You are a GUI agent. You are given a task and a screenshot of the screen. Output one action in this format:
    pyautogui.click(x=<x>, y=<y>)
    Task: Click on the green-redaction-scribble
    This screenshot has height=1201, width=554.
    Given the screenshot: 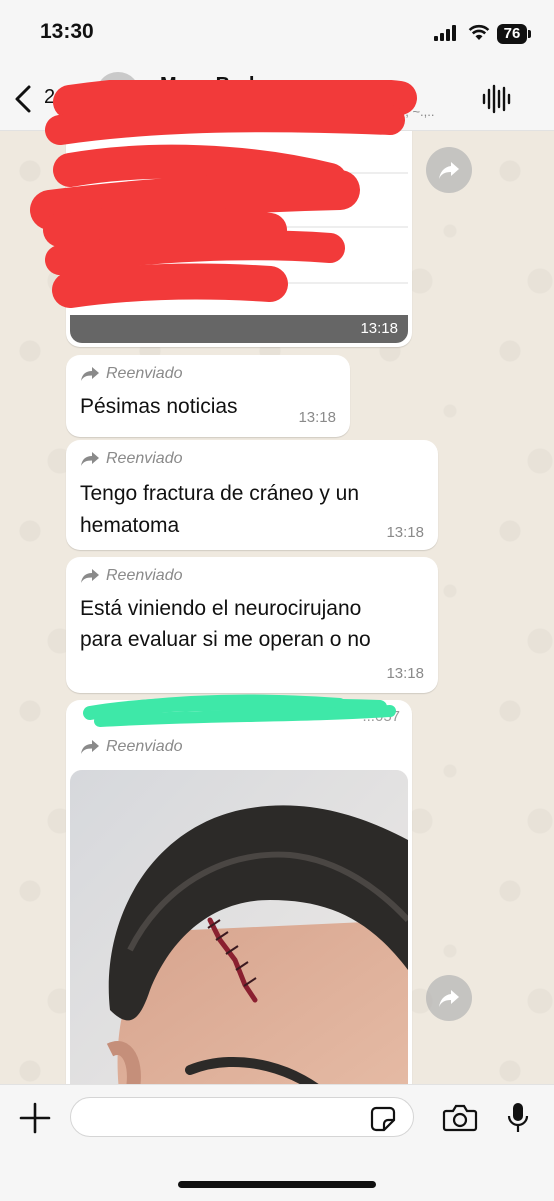 What is the action you would take?
    pyautogui.click(x=239, y=710)
    